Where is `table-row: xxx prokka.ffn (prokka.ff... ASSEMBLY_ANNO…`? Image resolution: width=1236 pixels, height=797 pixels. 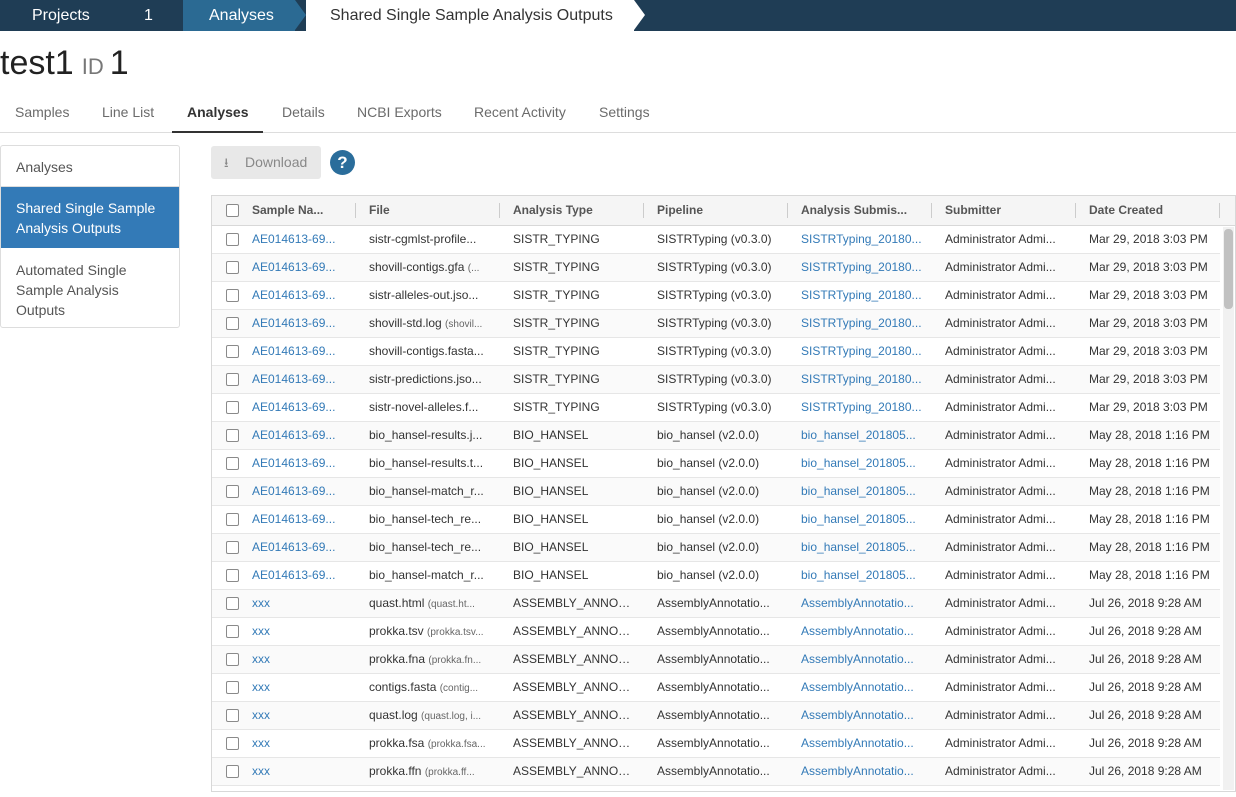 table-row: xxx prokka.ffn (prokka.ff... ASSEMBLY_ANNO… is located at coordinates (716, 772).